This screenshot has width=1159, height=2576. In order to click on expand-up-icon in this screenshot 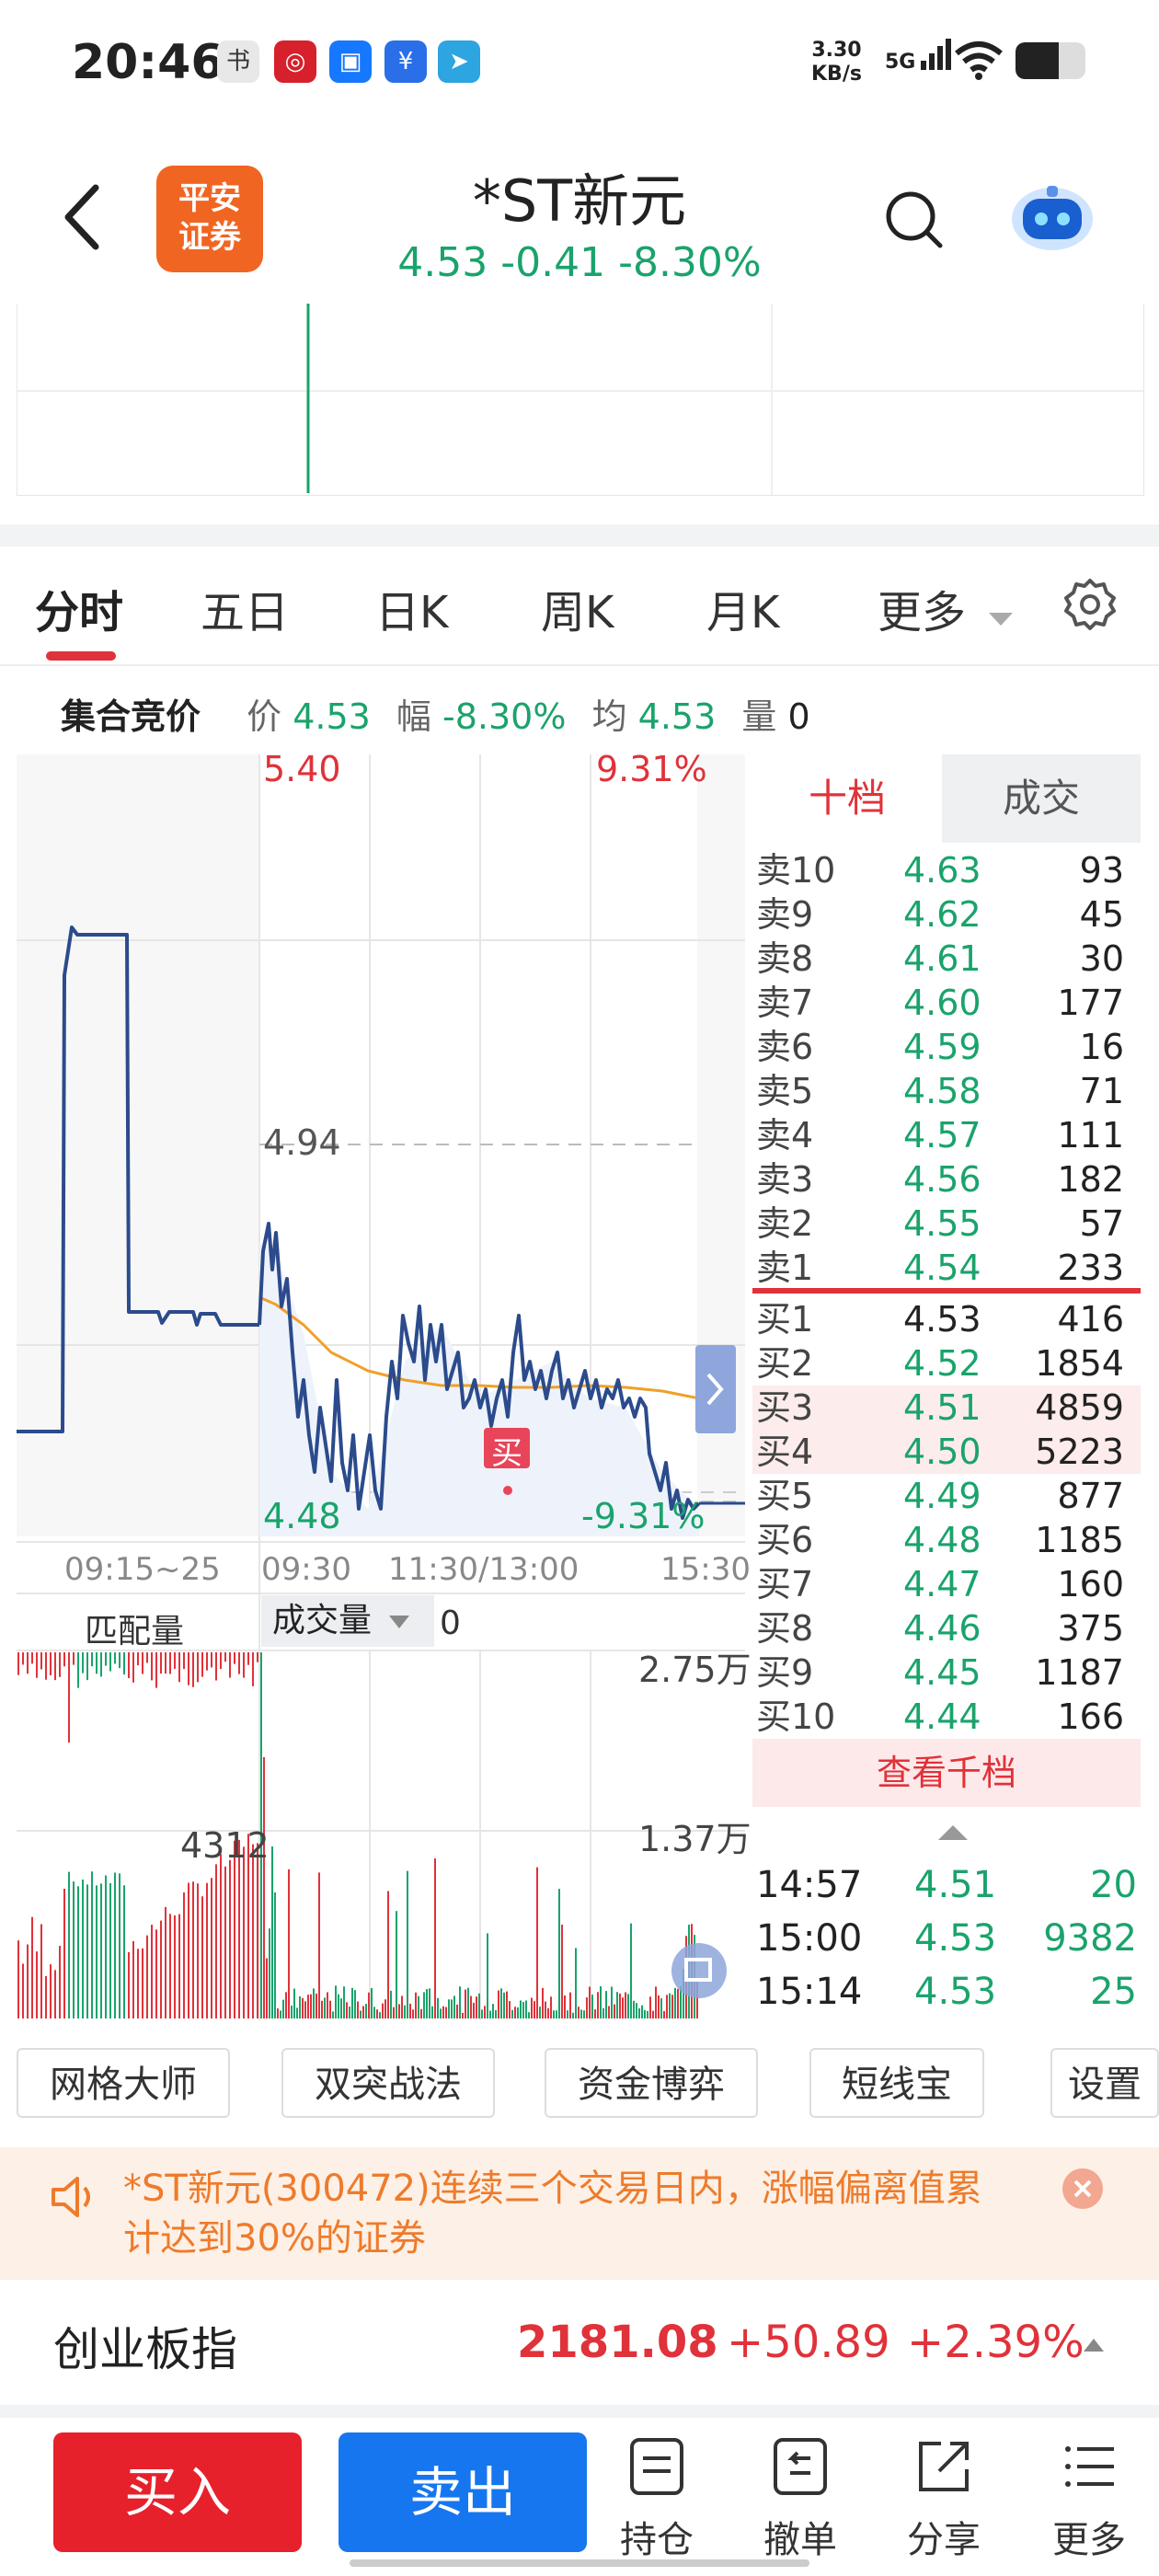, I will do `click(1094, 2344)`.